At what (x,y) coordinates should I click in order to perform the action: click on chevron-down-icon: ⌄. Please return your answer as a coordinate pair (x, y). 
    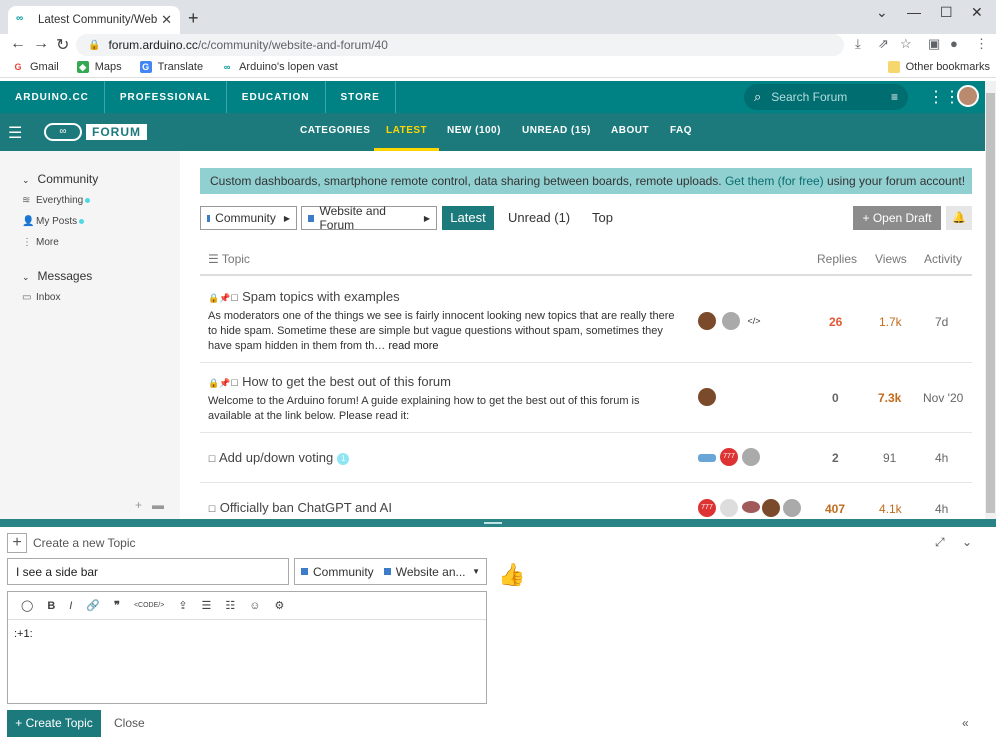
    Looking at the image, I should click on (967, 542).